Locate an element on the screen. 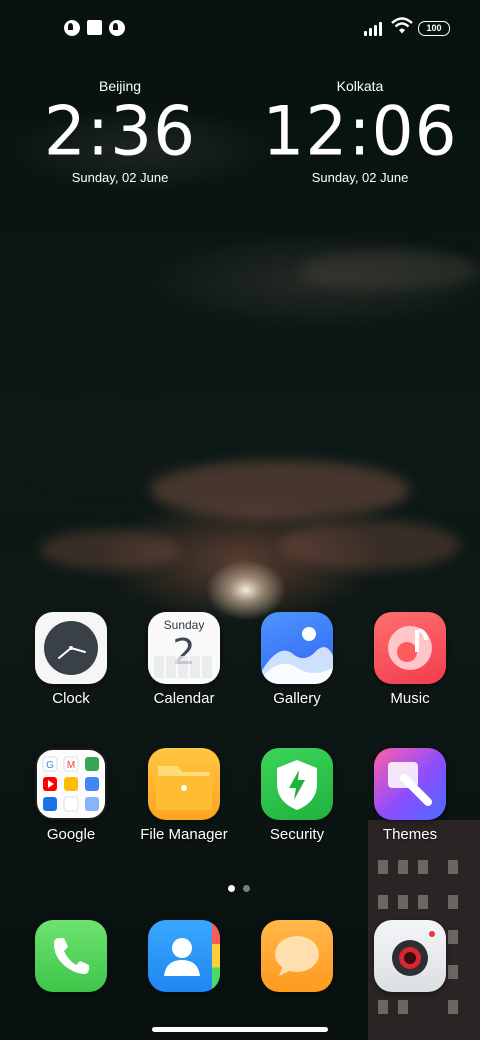 This screenshot has width=480, height=1040. app-gallery: Gallery is located at coordinates (297, 659).